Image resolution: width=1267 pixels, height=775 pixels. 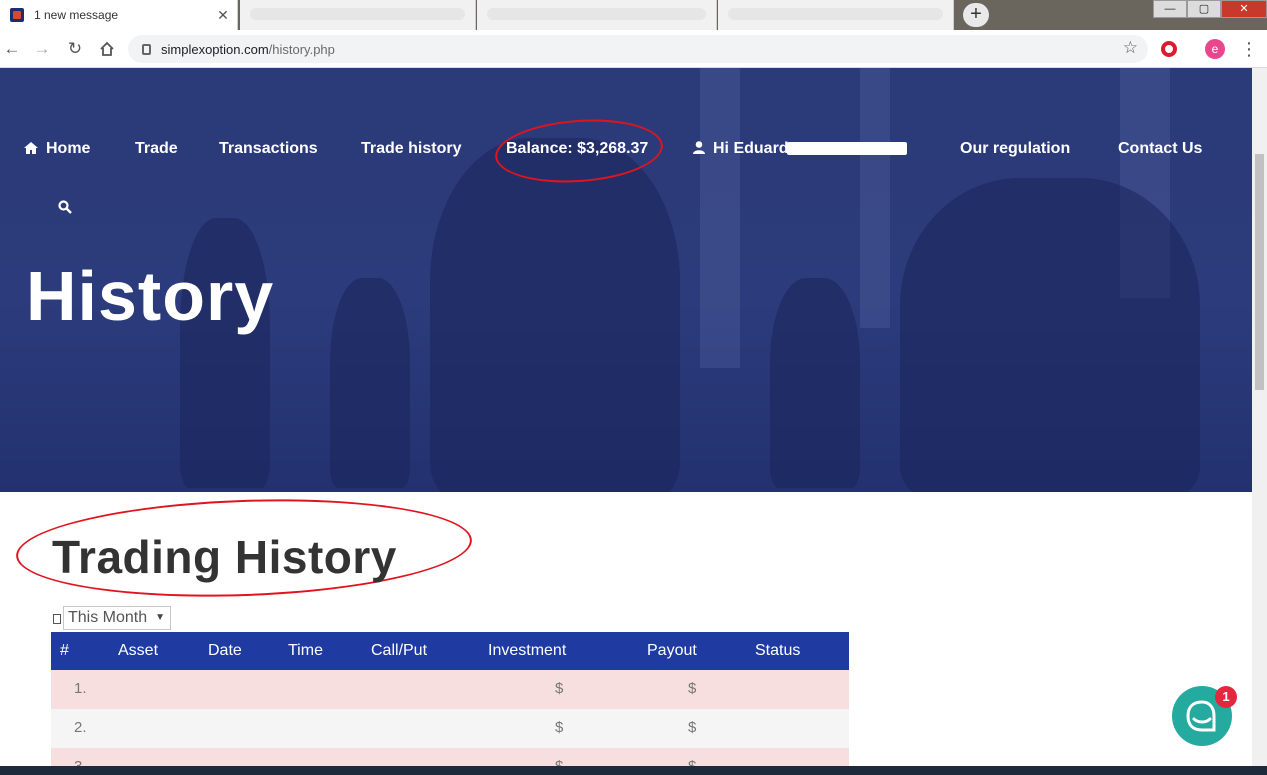 What do you see at coordinates (223, 15) in the screenshot?
I see `tab-close-icon: ✕` at bounding box center [223, 15].